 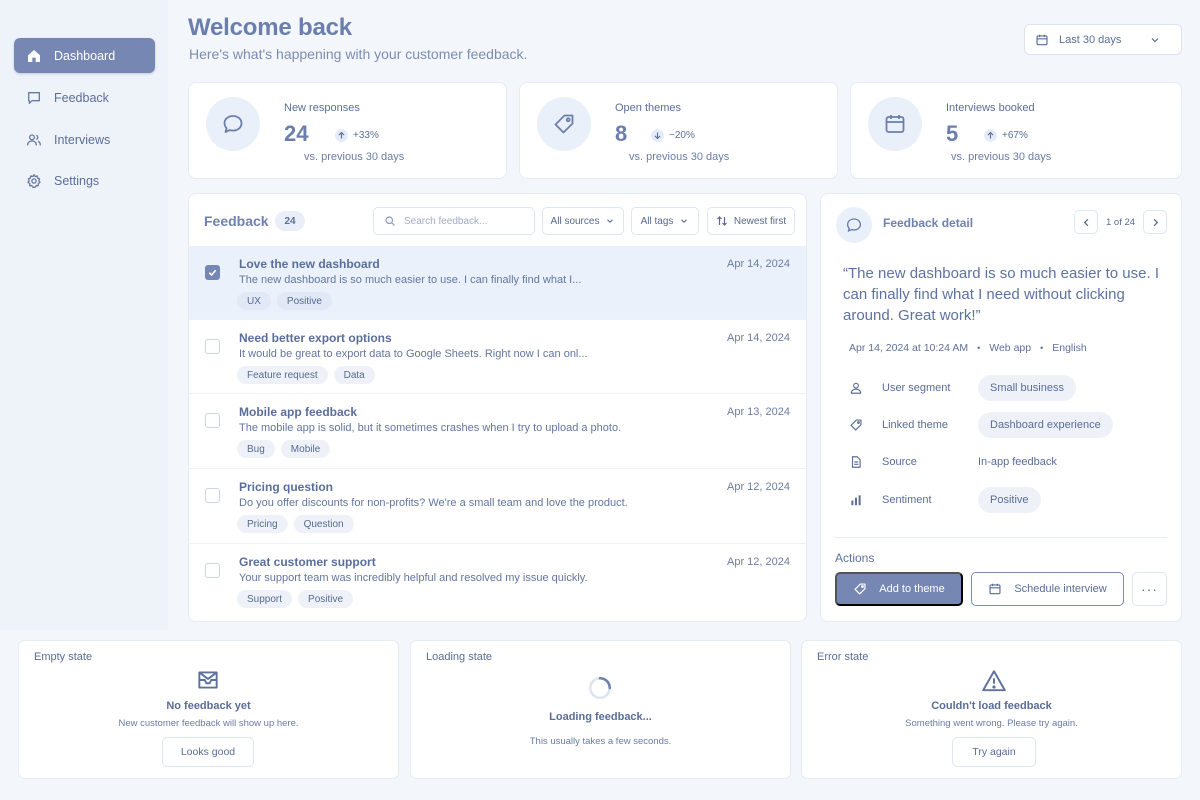 I want to click on stat-delta: +33%, so click(x=357, y=135).